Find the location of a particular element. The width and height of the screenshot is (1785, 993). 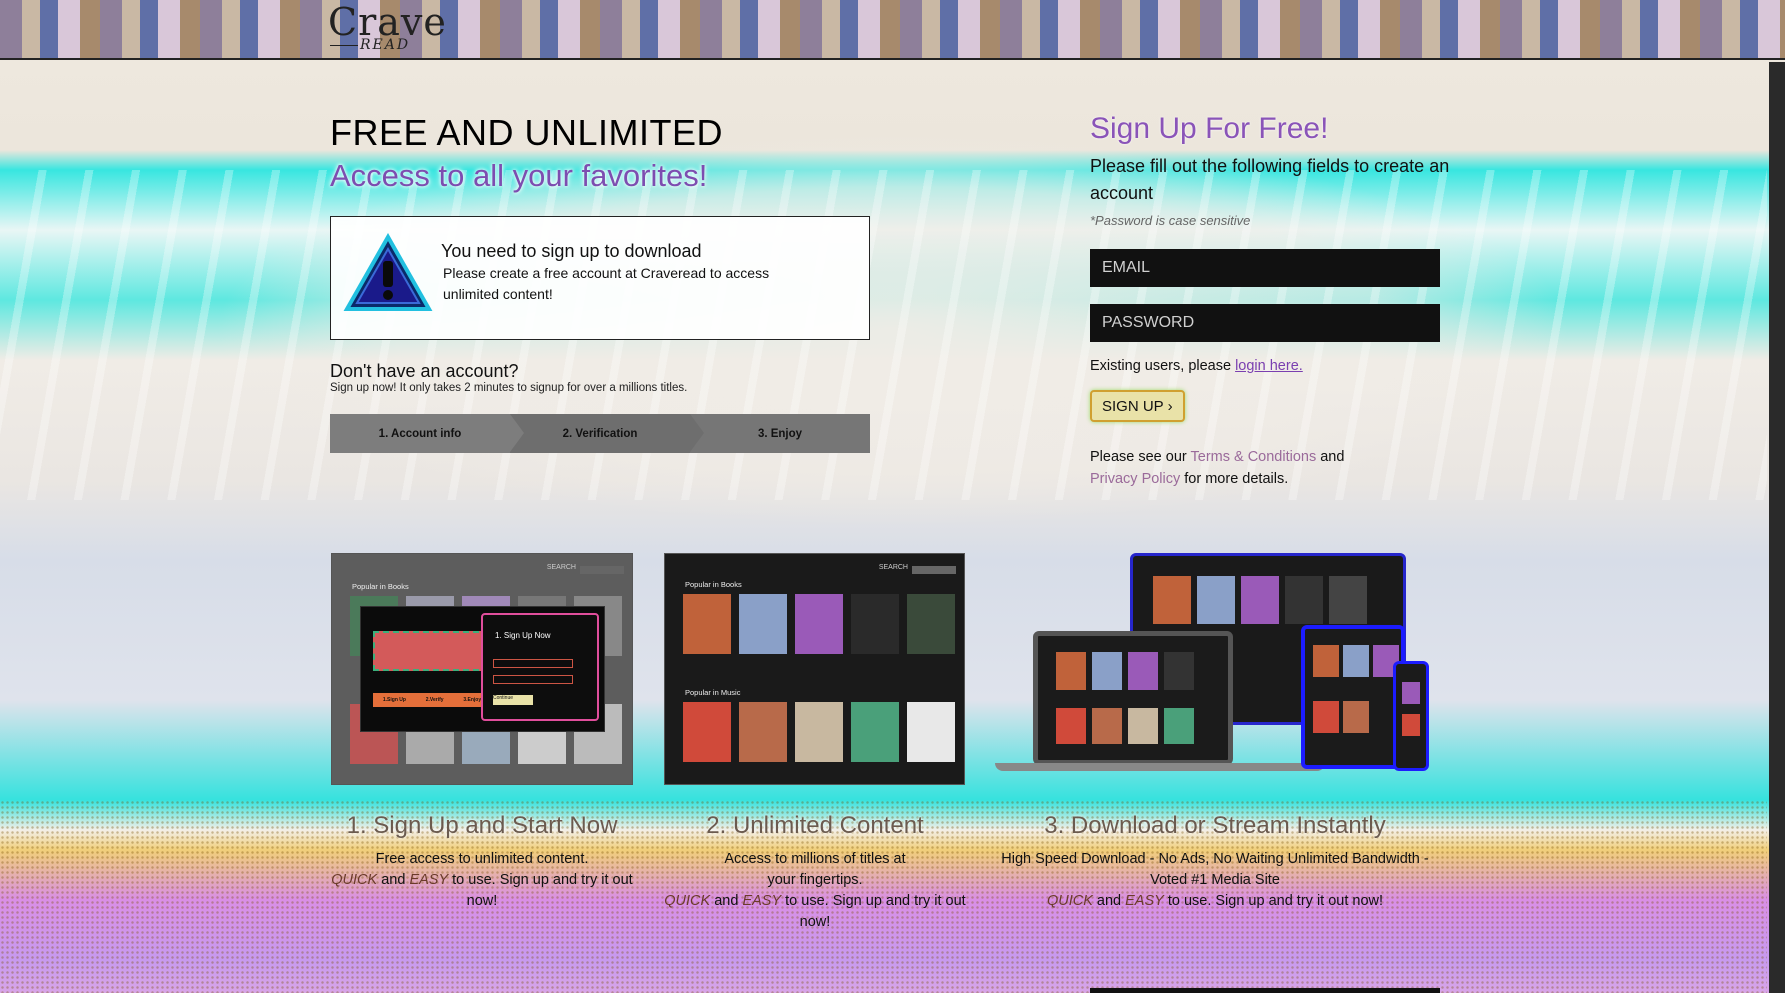

modal-step: 1.Sign Up is located at coordinates (394, 700).